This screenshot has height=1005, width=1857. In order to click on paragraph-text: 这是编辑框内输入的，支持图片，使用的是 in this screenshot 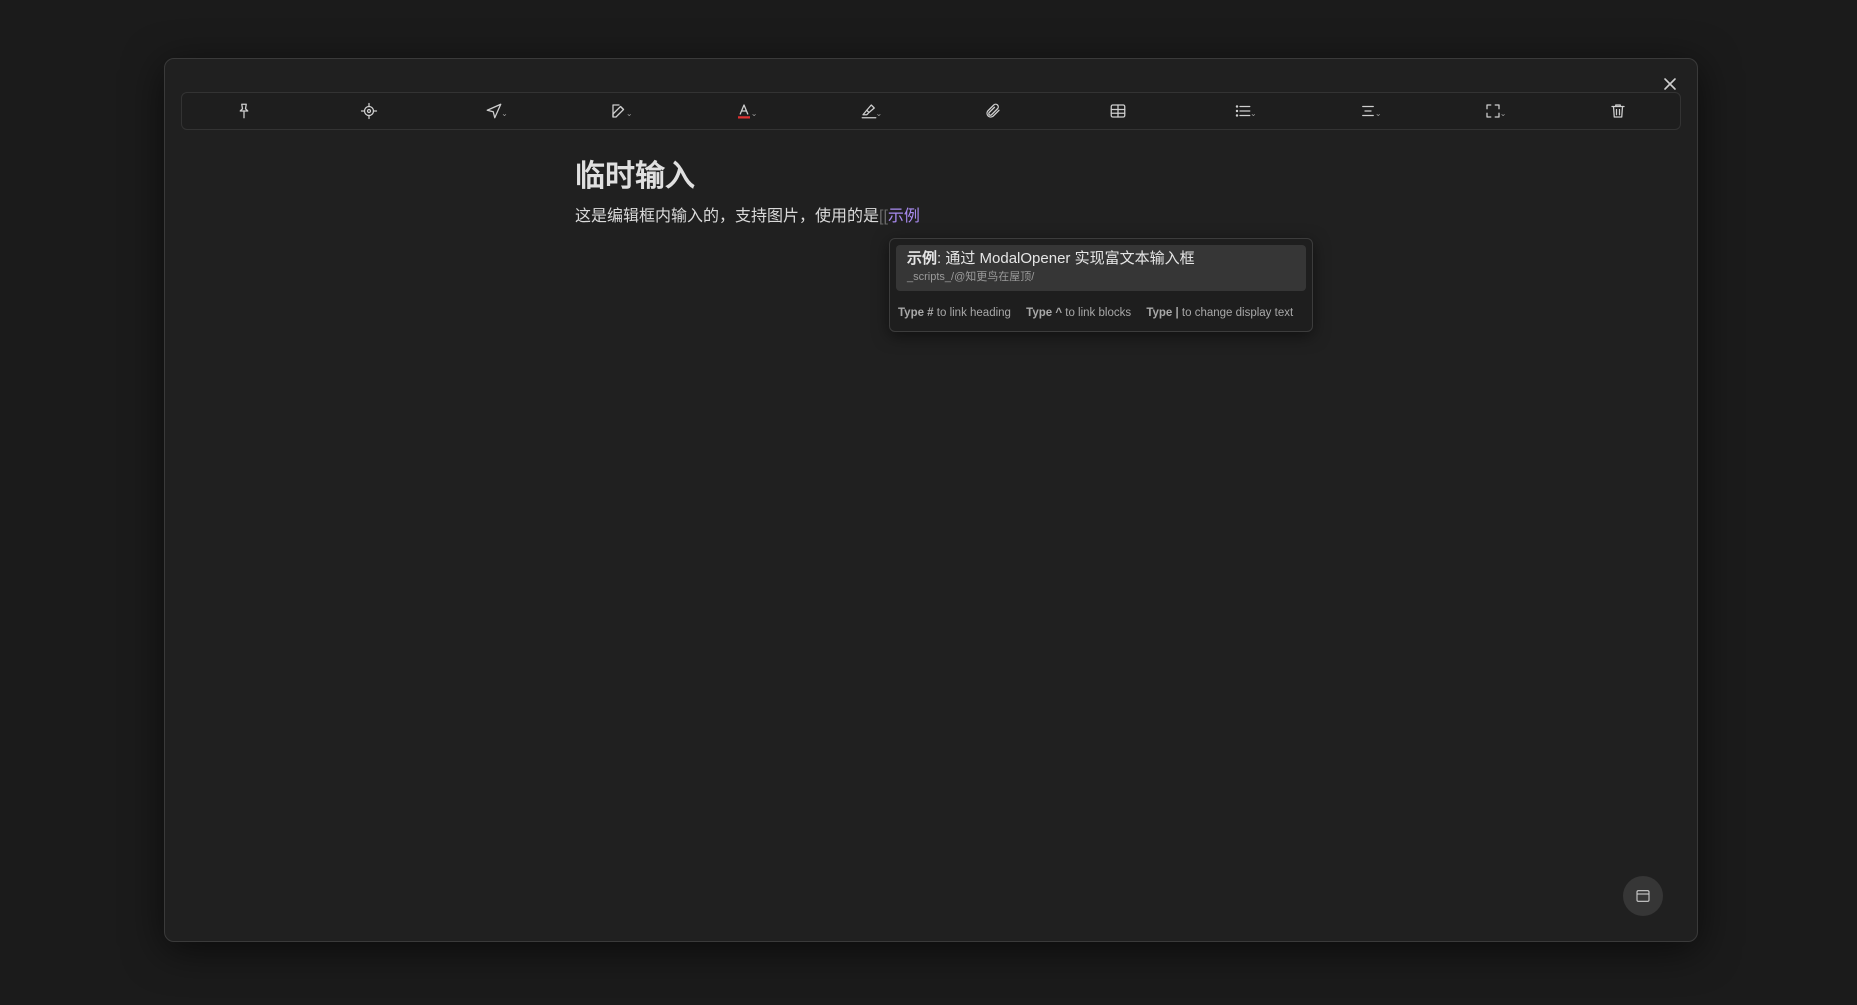, I will do `click(727, 216)`.